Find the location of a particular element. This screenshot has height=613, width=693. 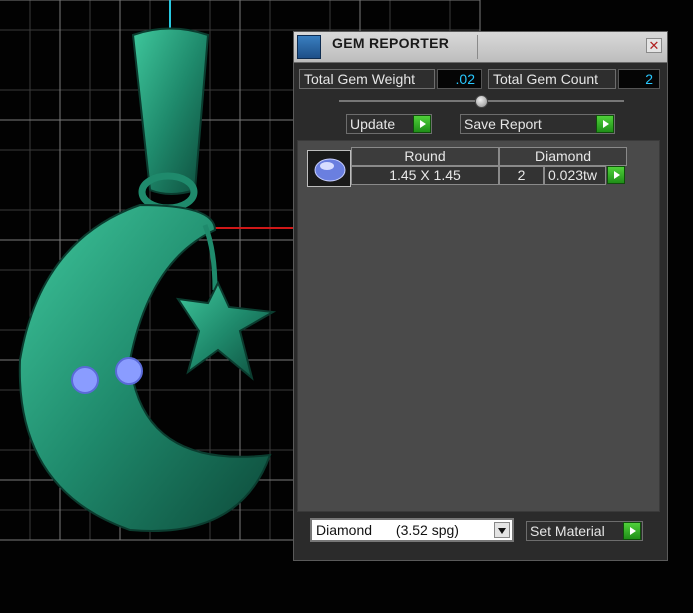

gem-weight-cell: 0.023tw is located at coordinates (575, 175).